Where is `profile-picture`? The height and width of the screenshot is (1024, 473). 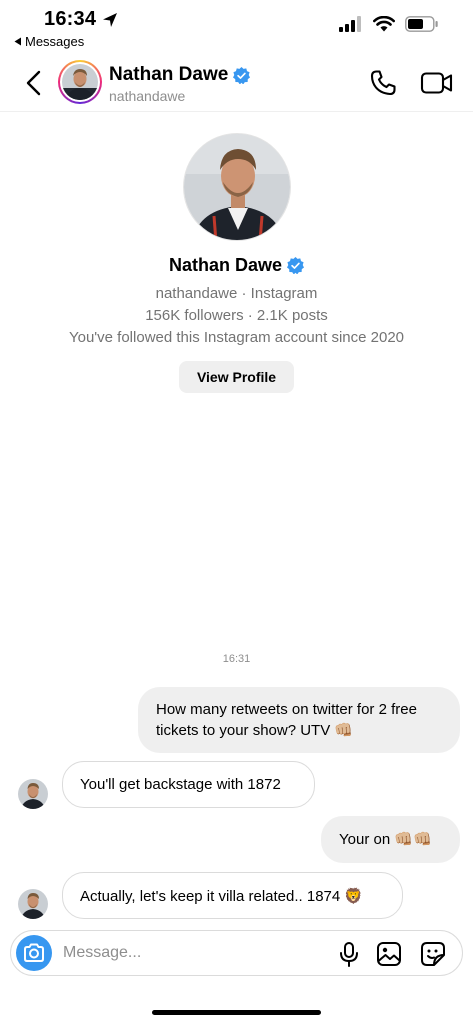
profile-picture is located at coordinates (236, 187).